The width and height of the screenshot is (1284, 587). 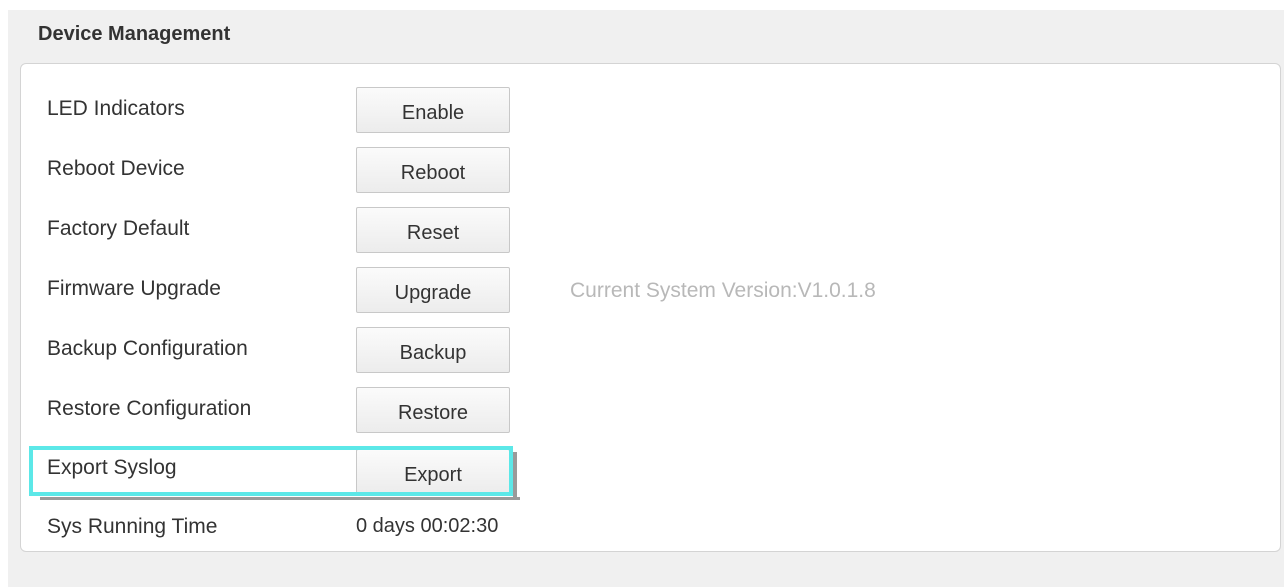 I want to click on current-system-version: Current System Version:V1.0.1.8, so click(x=723, y=290).